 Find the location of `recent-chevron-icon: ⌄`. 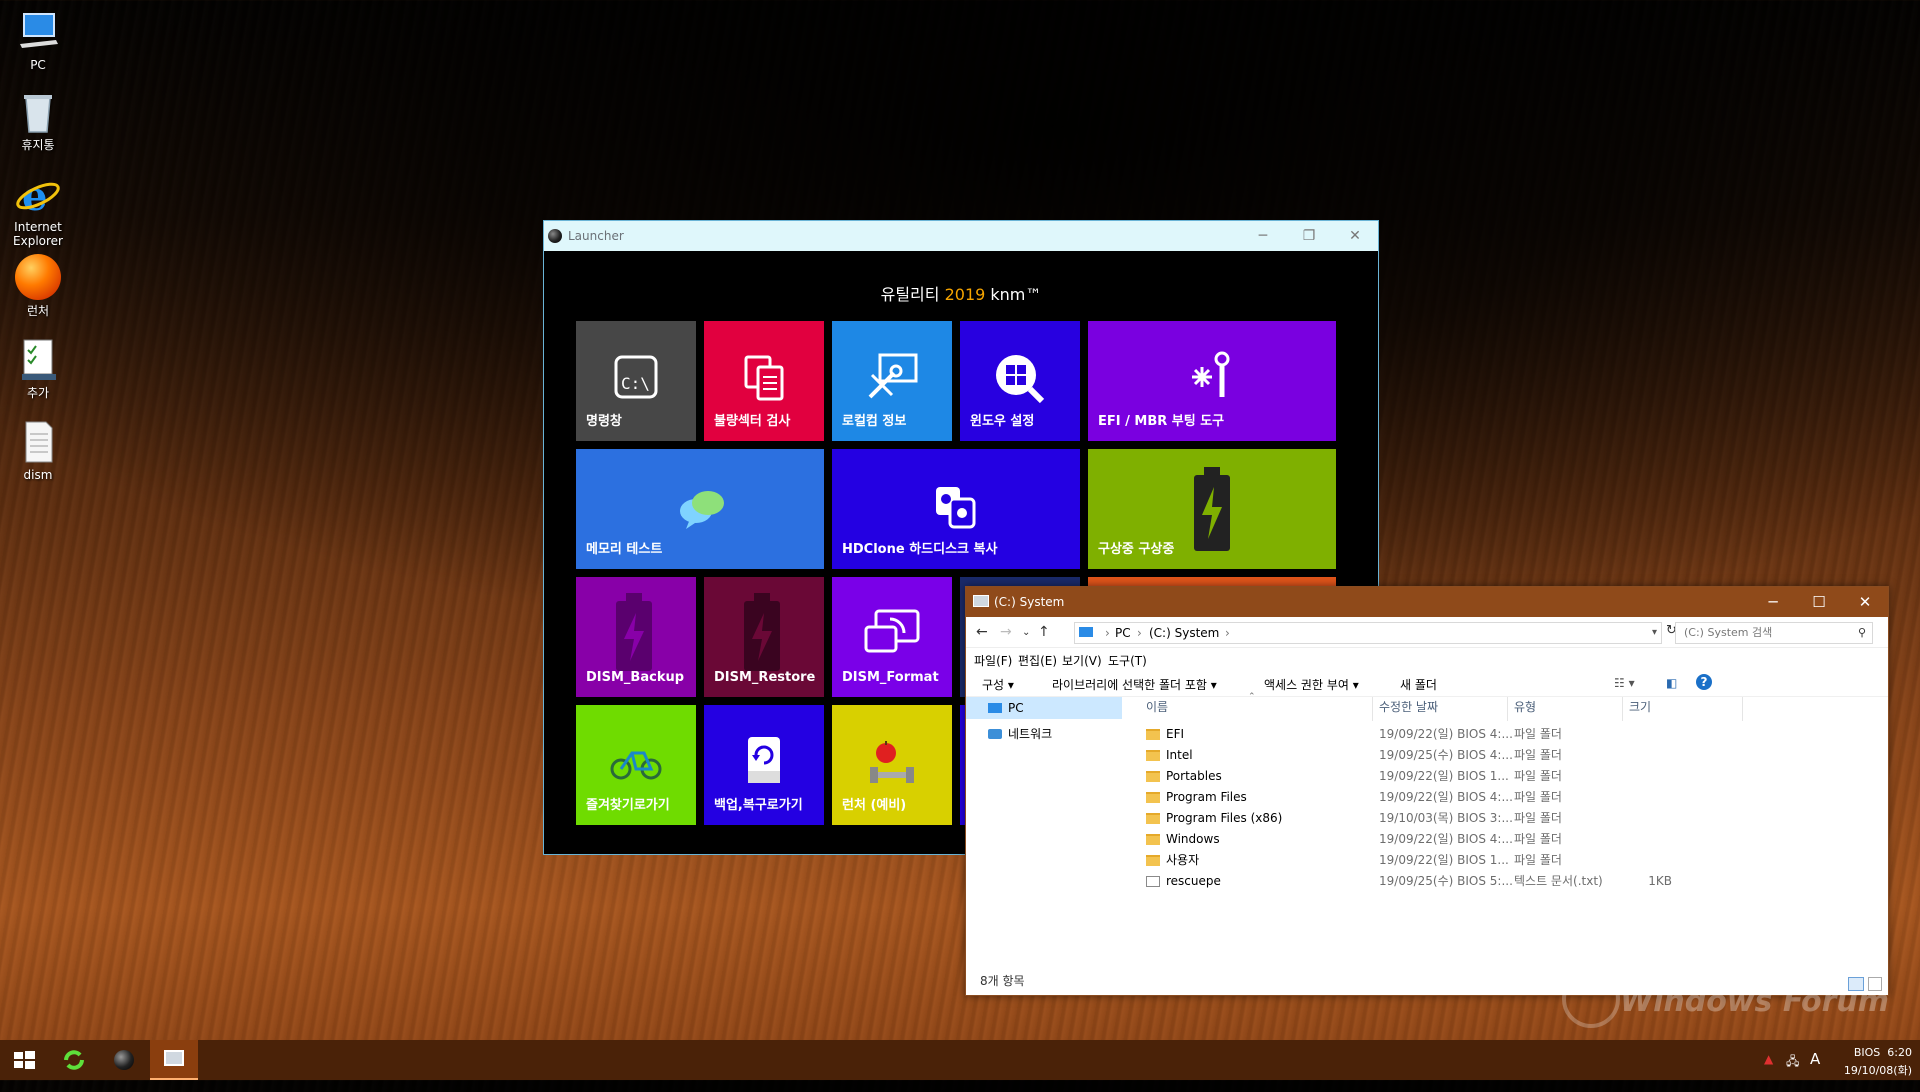

recent-chevron-icon: ⌄ is located at coordinates (1026, 632).